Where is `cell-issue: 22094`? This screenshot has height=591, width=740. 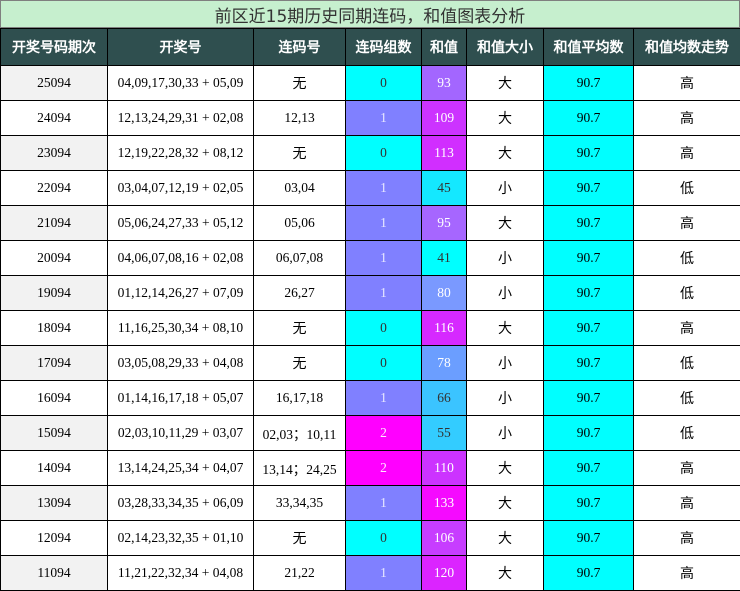 cell-issue: 22094 is located at coordinates (54, 188).